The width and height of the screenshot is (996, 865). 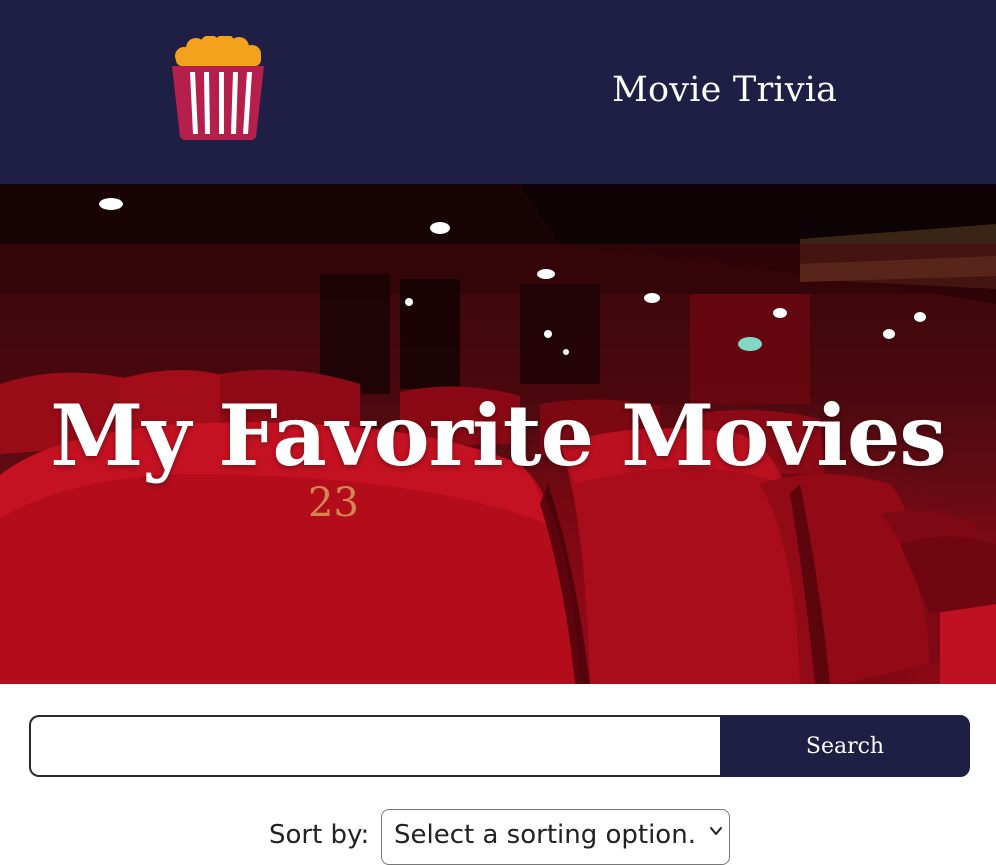 I want to click on search-bar: Search, so click(x=499, y=746).